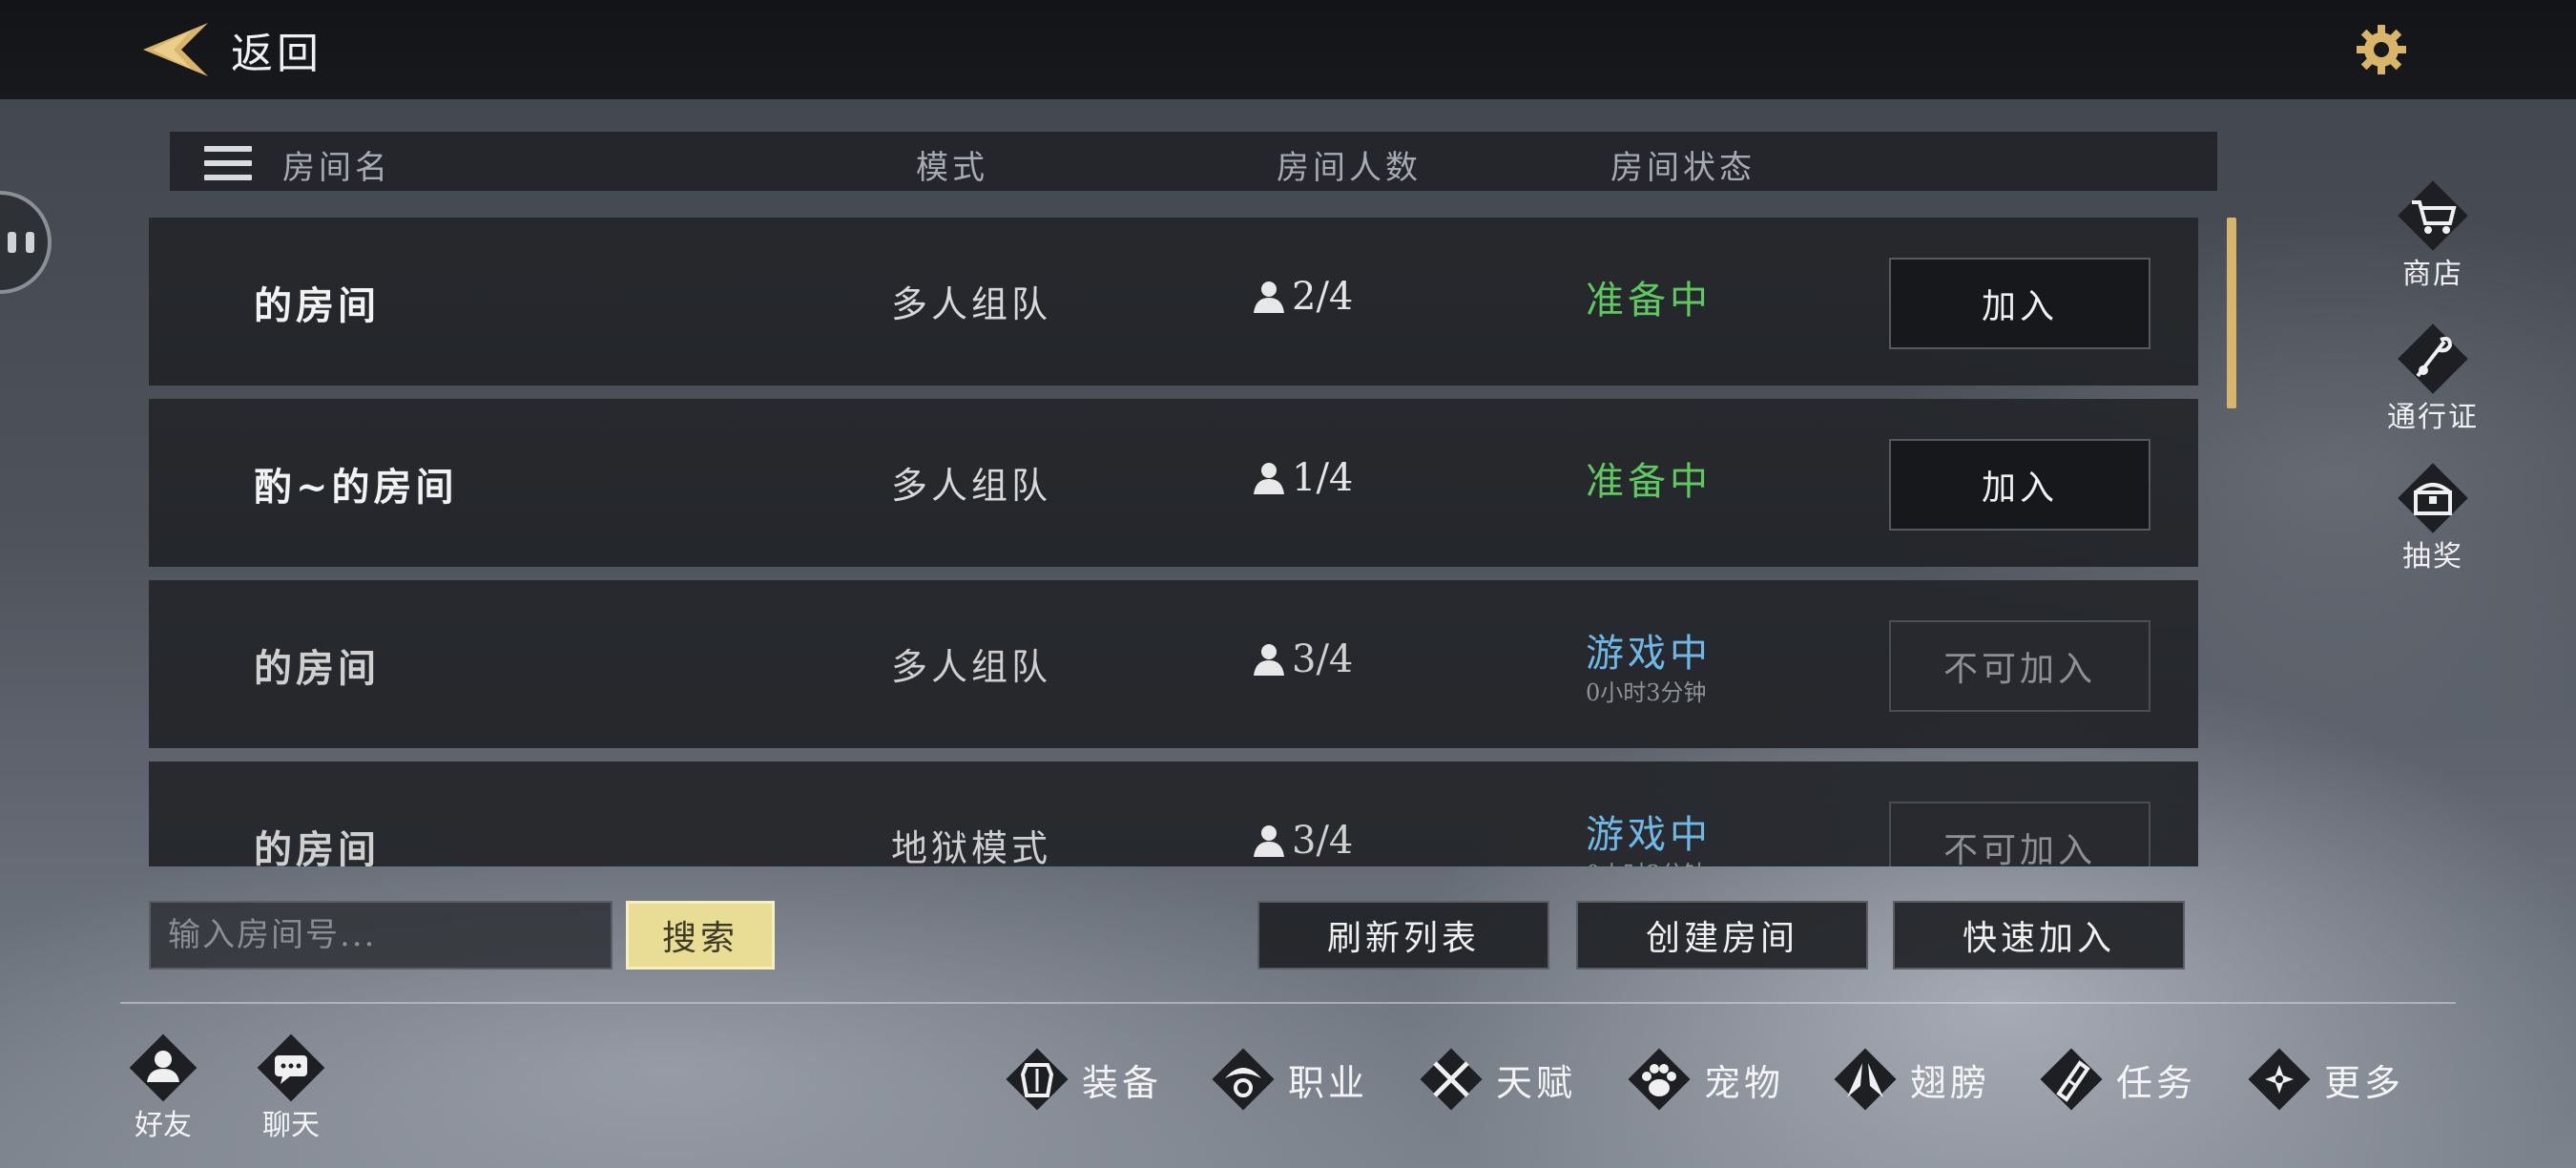  I want to click on quick-join-button: 快速加入, so click(2039, 935).